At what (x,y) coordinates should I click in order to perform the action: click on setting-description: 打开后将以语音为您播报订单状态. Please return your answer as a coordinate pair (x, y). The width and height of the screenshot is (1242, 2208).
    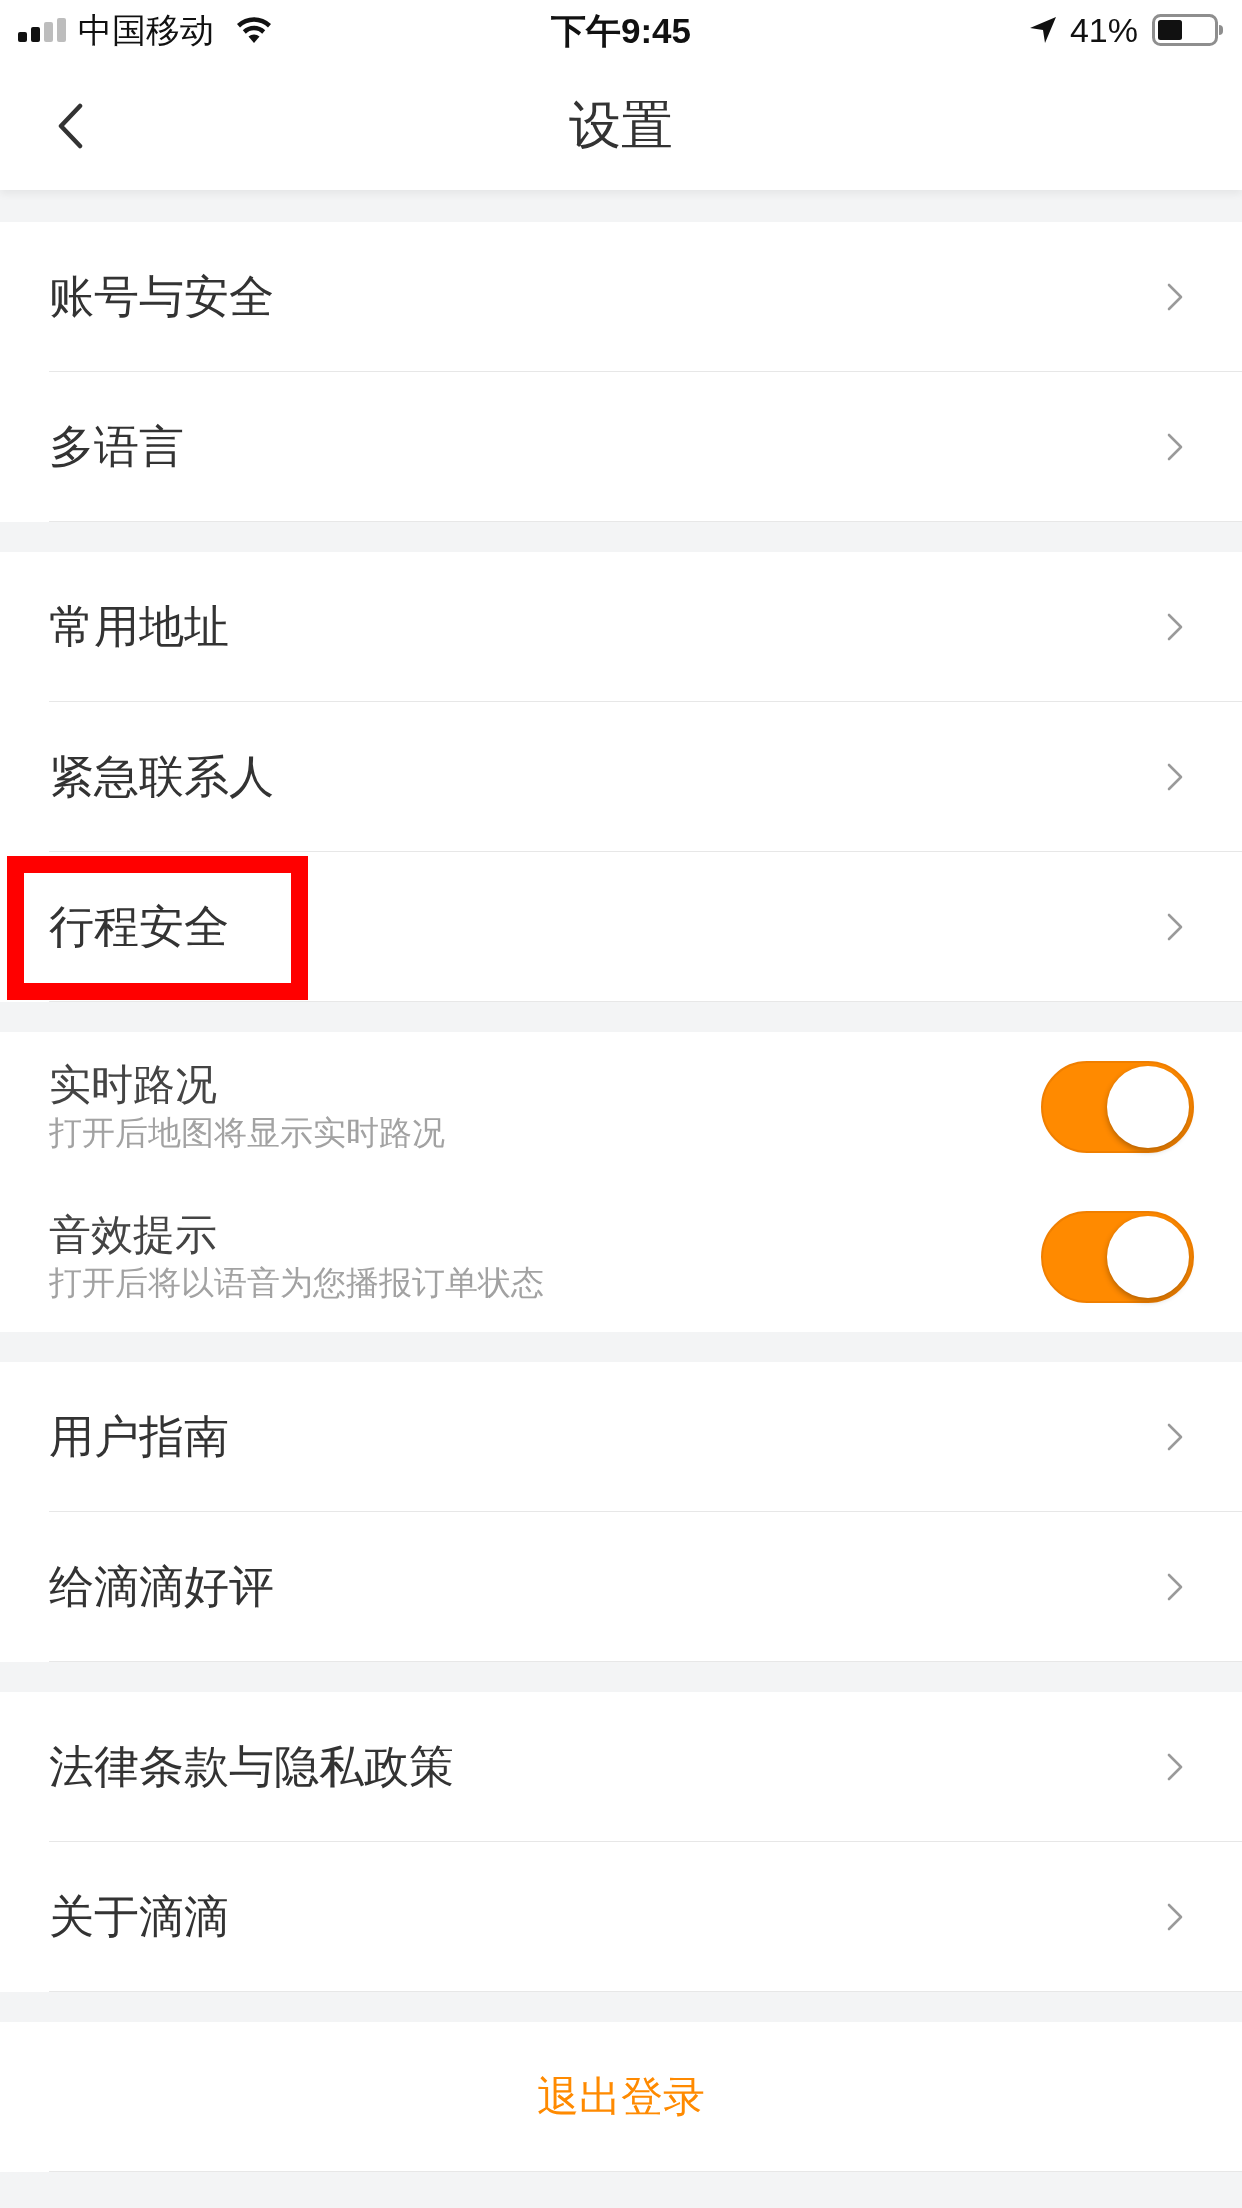
    Looking at the image, I should click on (296, 1283).